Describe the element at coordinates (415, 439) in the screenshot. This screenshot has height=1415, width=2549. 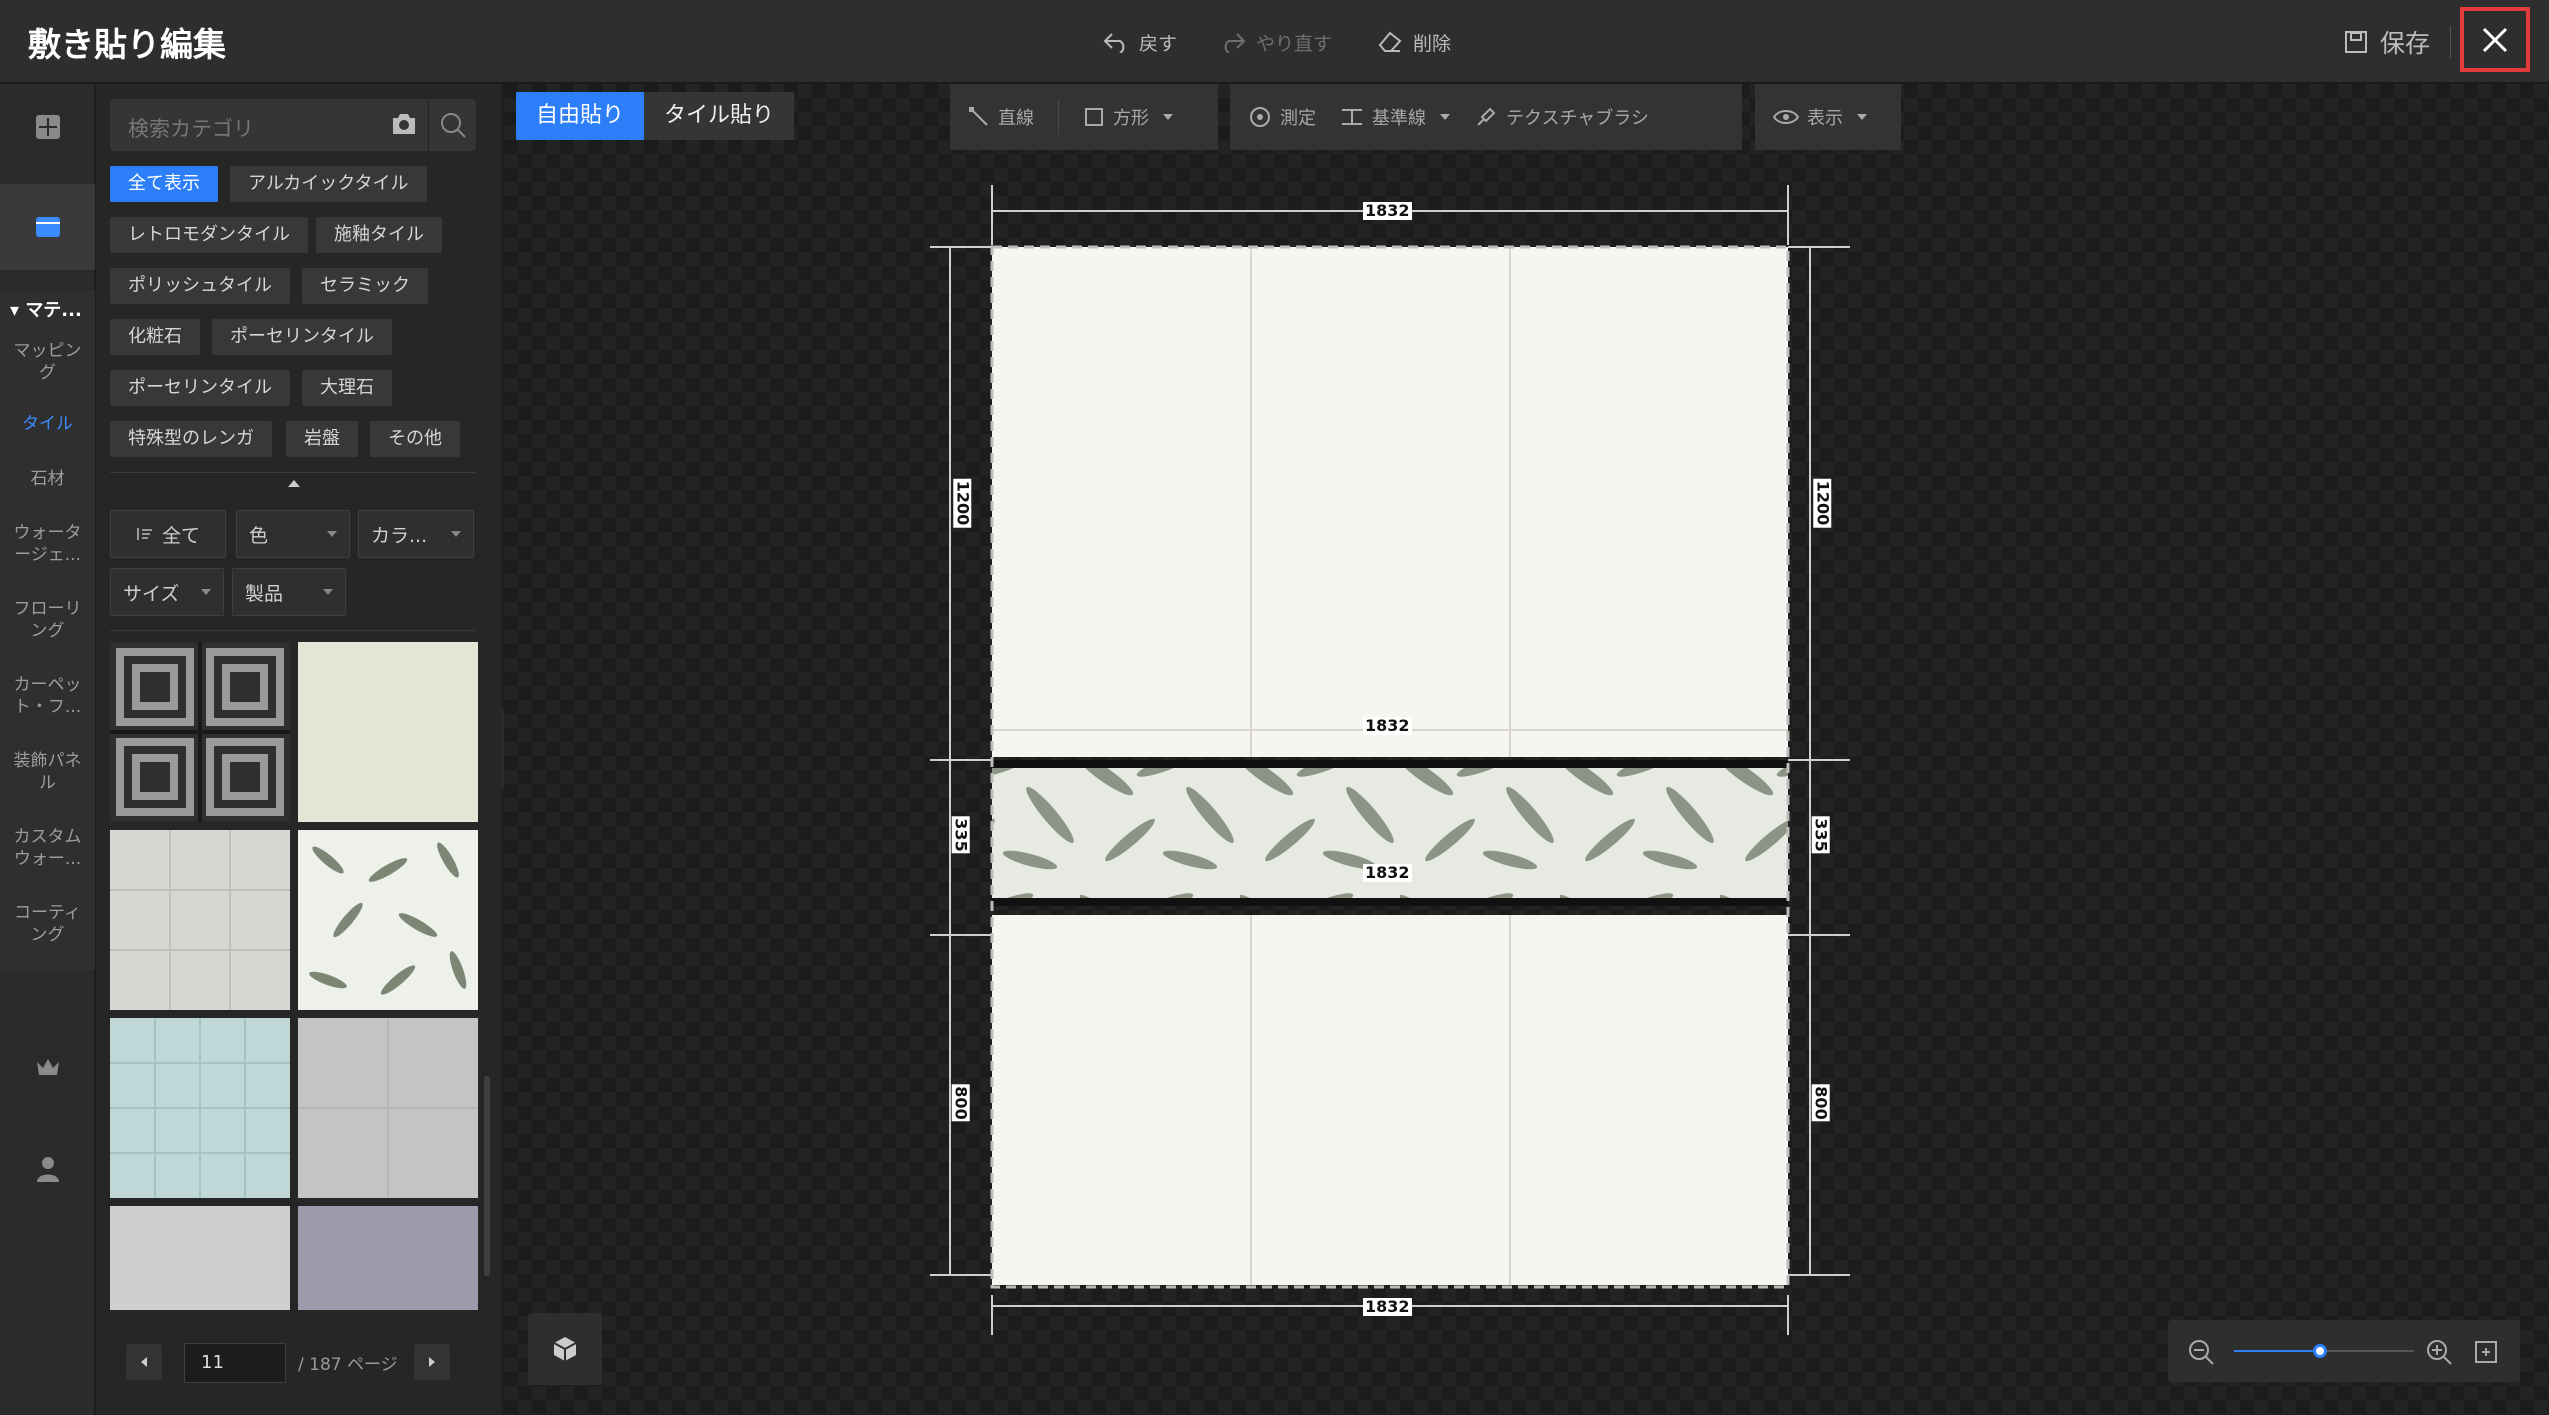
I see `chip-other: その他` at that location.